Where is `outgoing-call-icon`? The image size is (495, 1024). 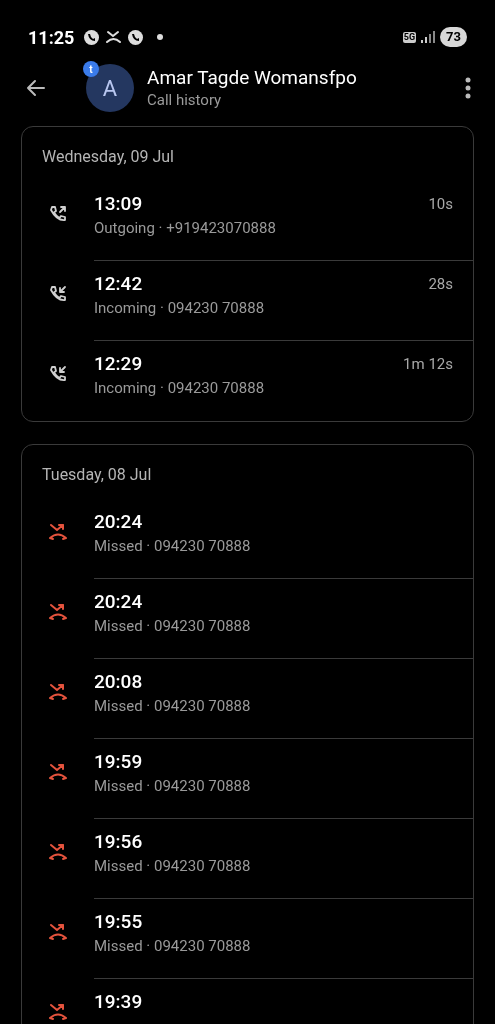 outgoing-call-icon is located at coordinates (58, 214).